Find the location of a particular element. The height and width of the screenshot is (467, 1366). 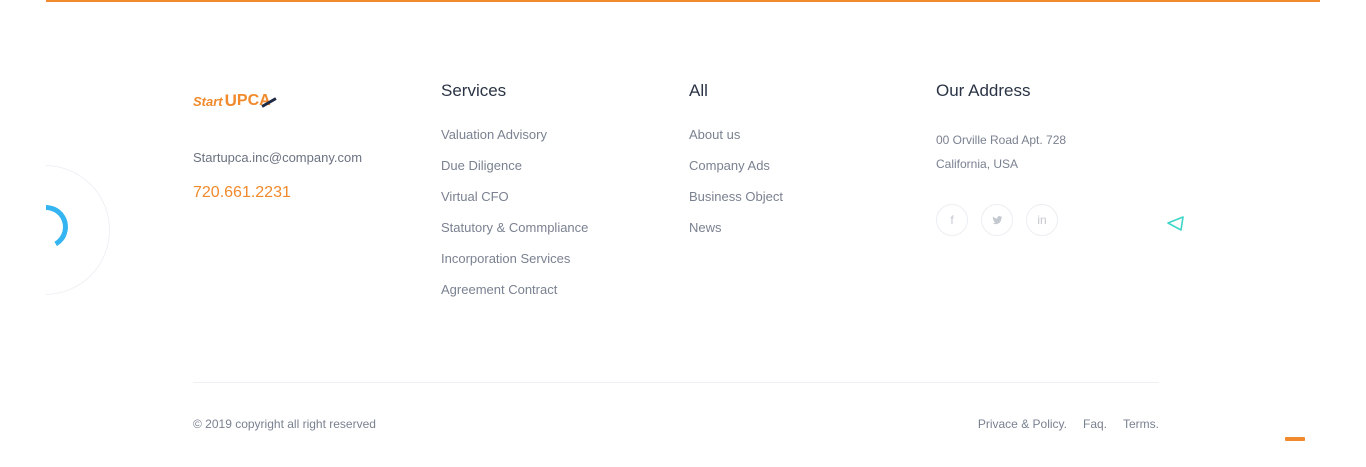

logo-text-u: U is located at coordinates (230, 100).